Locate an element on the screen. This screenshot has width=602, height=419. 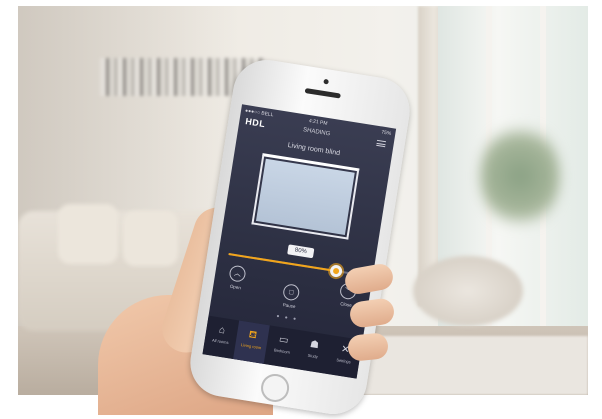
stop-icon: □ is located at coordinates (291, 292).